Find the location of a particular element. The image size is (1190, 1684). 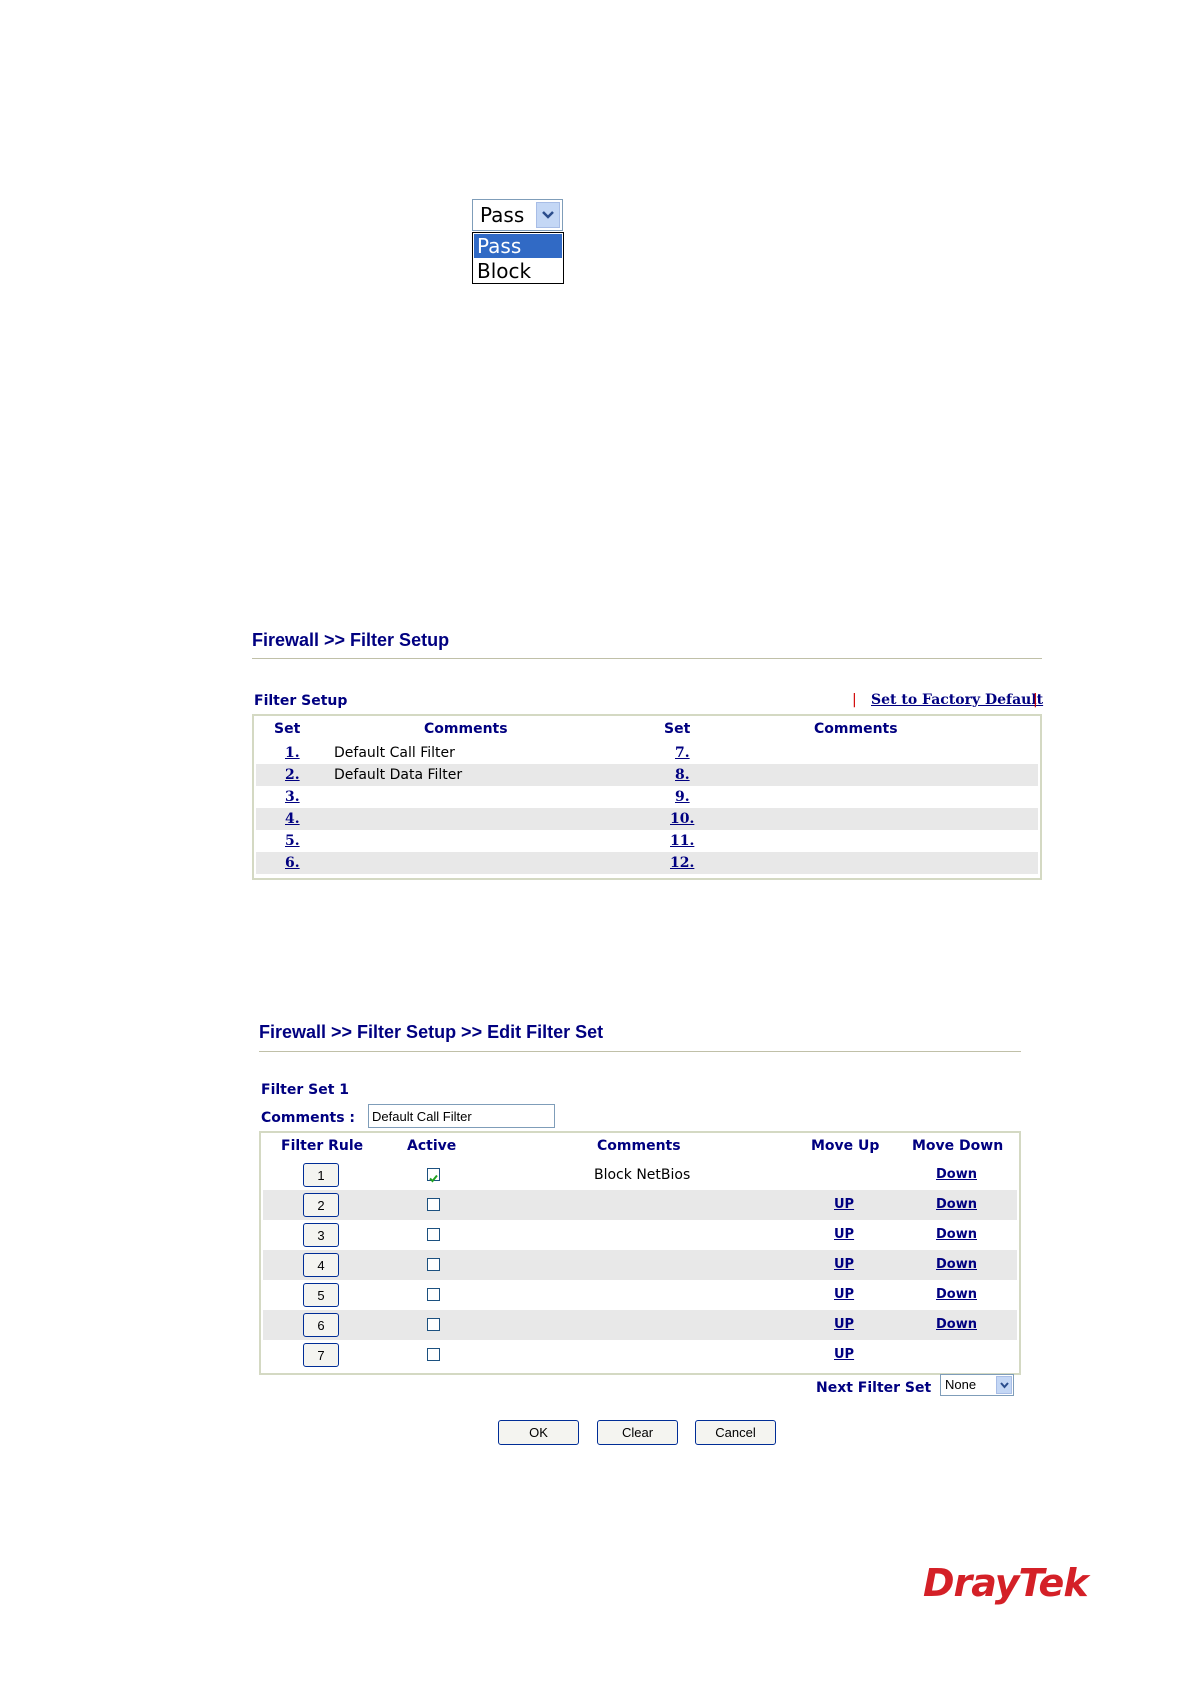

set-comment: Default Data Filter is located at coordinates (398, 775).